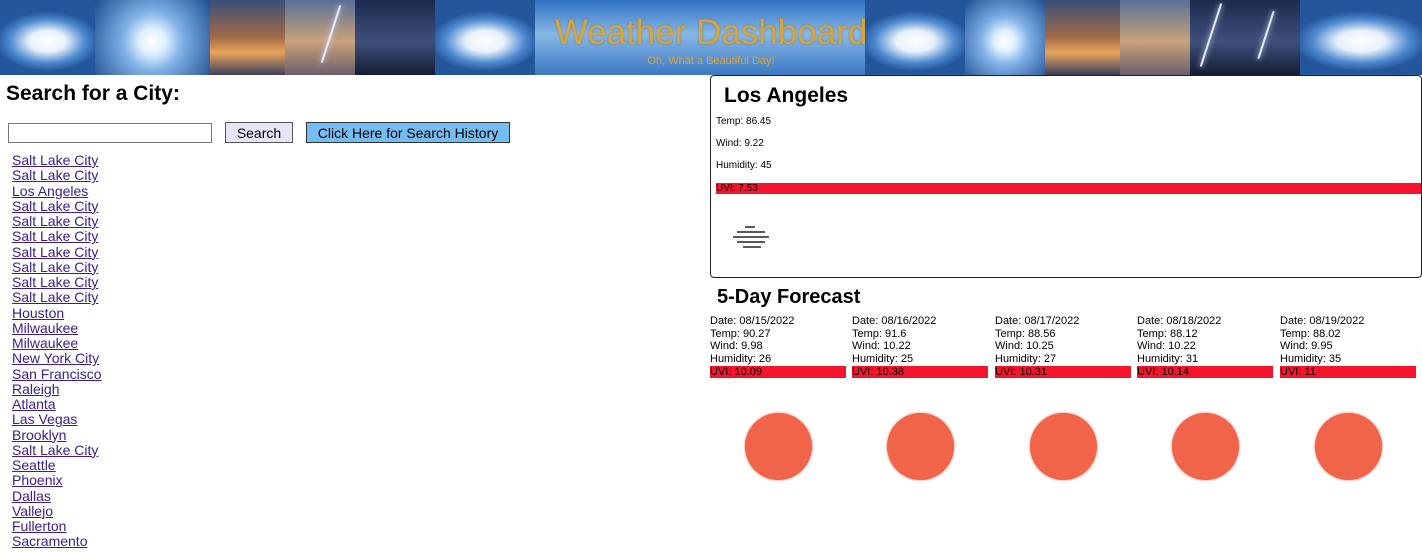 Image resolution: width=1422 pixels, height=552 pixels. Describe the element at coordinates (740, 333) in the screenshot. I see `forecast-temp: Temp: 90.27` at that location.